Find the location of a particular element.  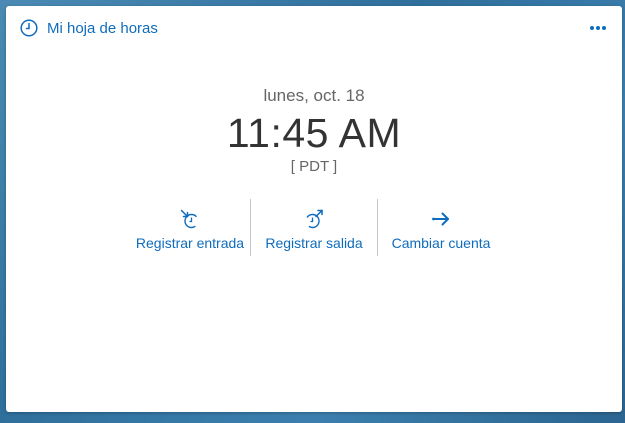

clock-in-label: Registrar entrada is located at coordinates (190, 243).